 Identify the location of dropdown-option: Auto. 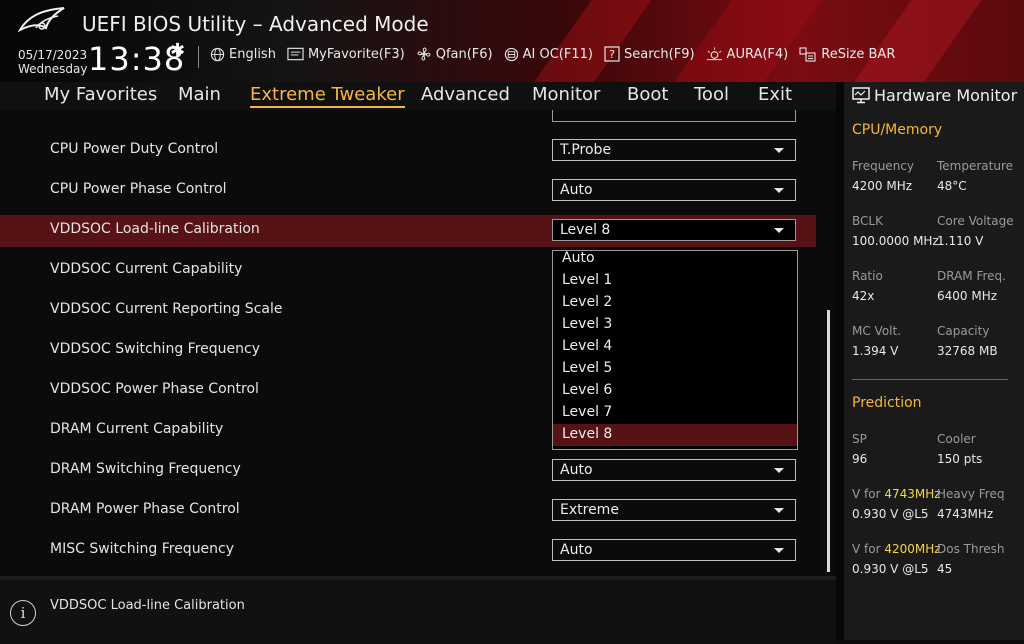
(675, 259).